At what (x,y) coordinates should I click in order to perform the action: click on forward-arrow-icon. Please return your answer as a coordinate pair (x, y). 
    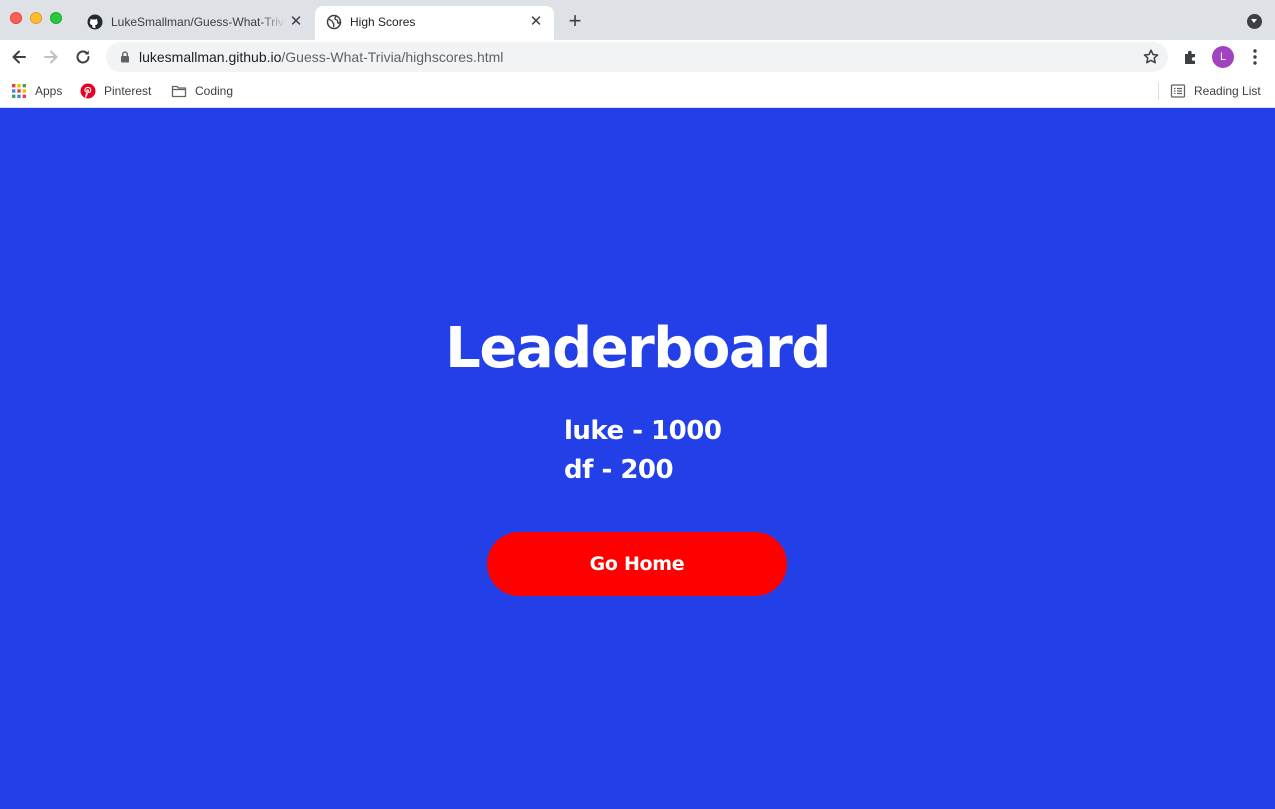
    Looking at the image, I should click on (51, 57).